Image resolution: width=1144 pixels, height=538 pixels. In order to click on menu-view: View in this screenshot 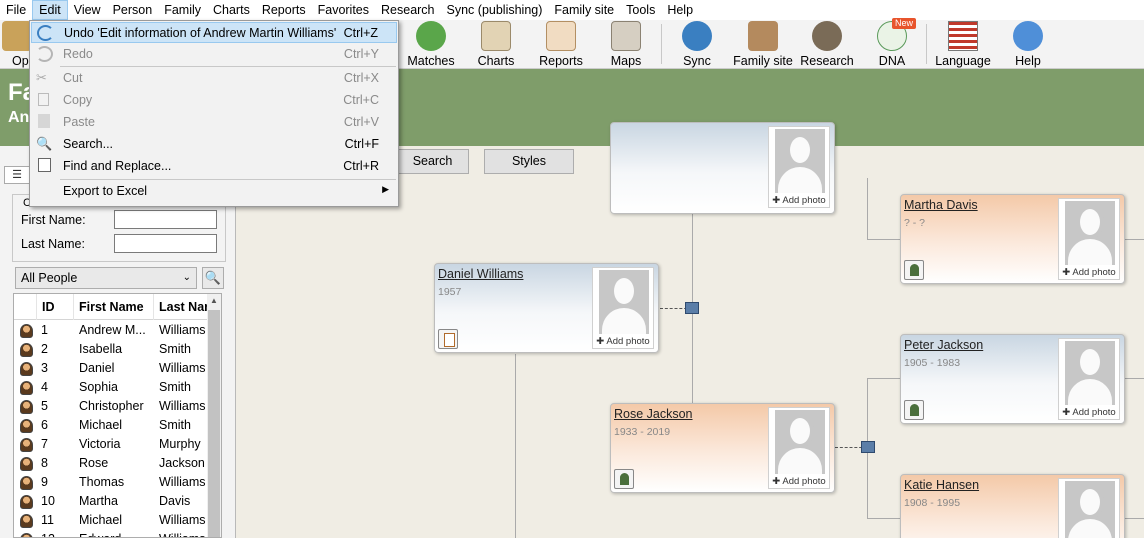, I will do `click(87, 10)`.